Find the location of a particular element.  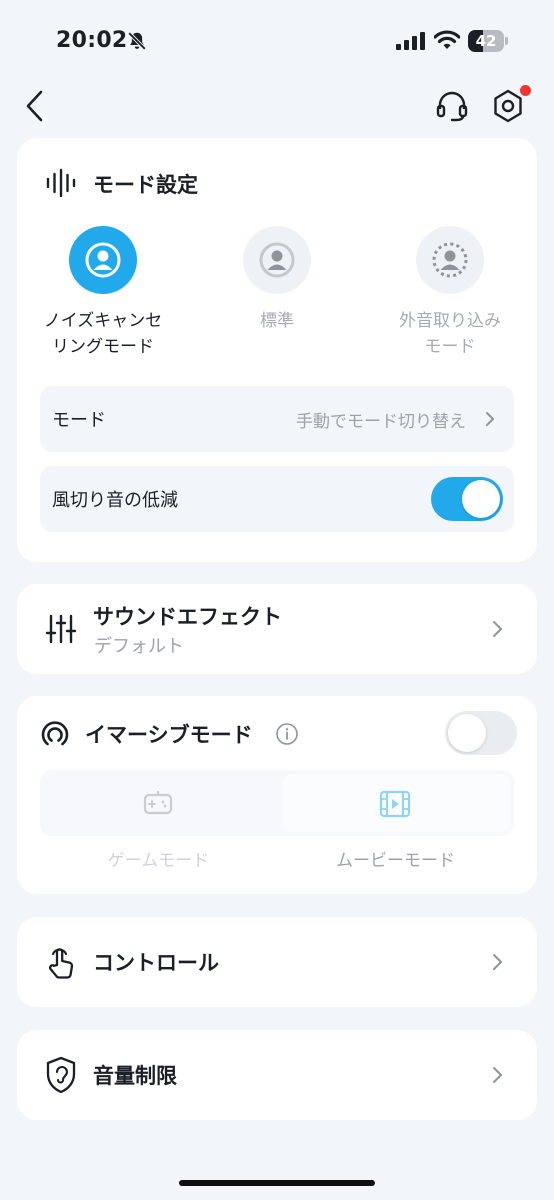

person-dotted-icon is located at coordinates (450, 260).